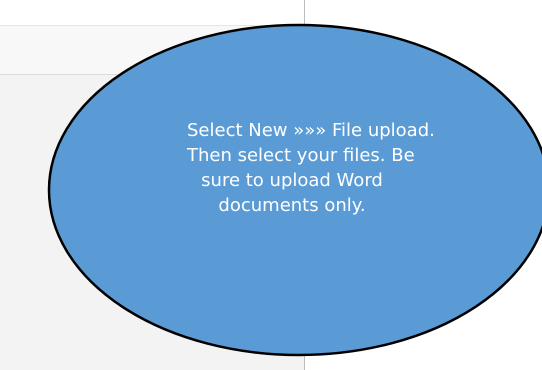 The height and width of the screenshot is (370, 542). Describe the element at coordinates (311, 130) in the screenshot. I see `callout-line-1: Select New »»» File upload.` at that location.